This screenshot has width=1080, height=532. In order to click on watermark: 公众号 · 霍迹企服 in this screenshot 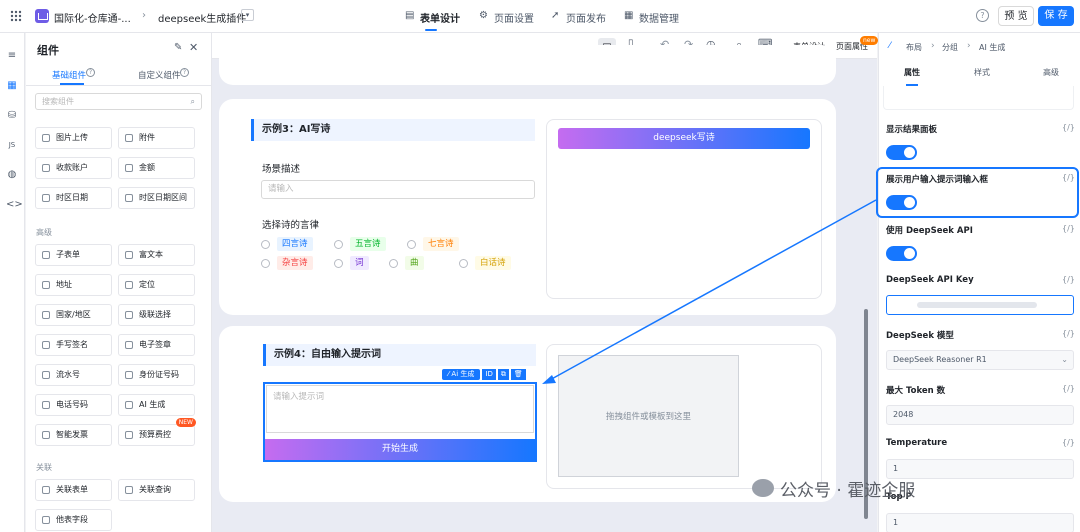, I will do `click(833, 488)`.